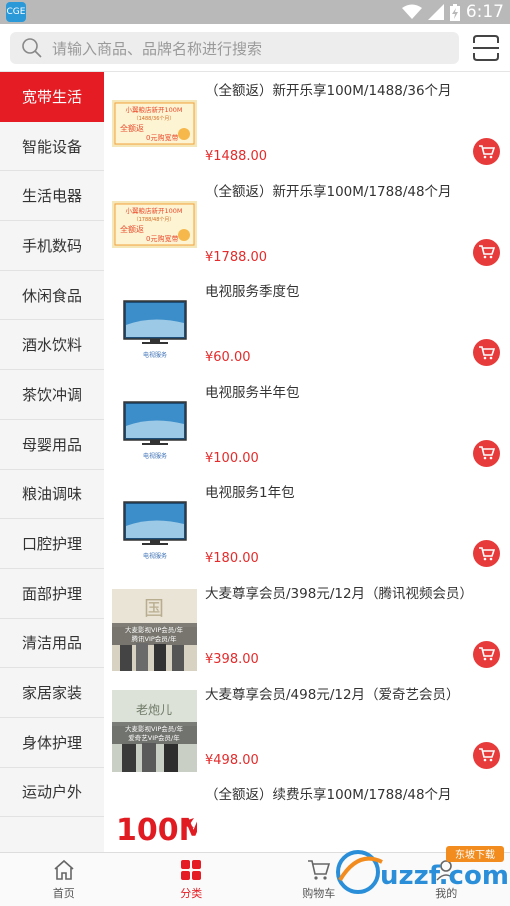  What do you see at coordinates (52, 97) in the screenshot?
I see `sidebar-item-broadband: 宽带生活` at bounding box center [52, 97].